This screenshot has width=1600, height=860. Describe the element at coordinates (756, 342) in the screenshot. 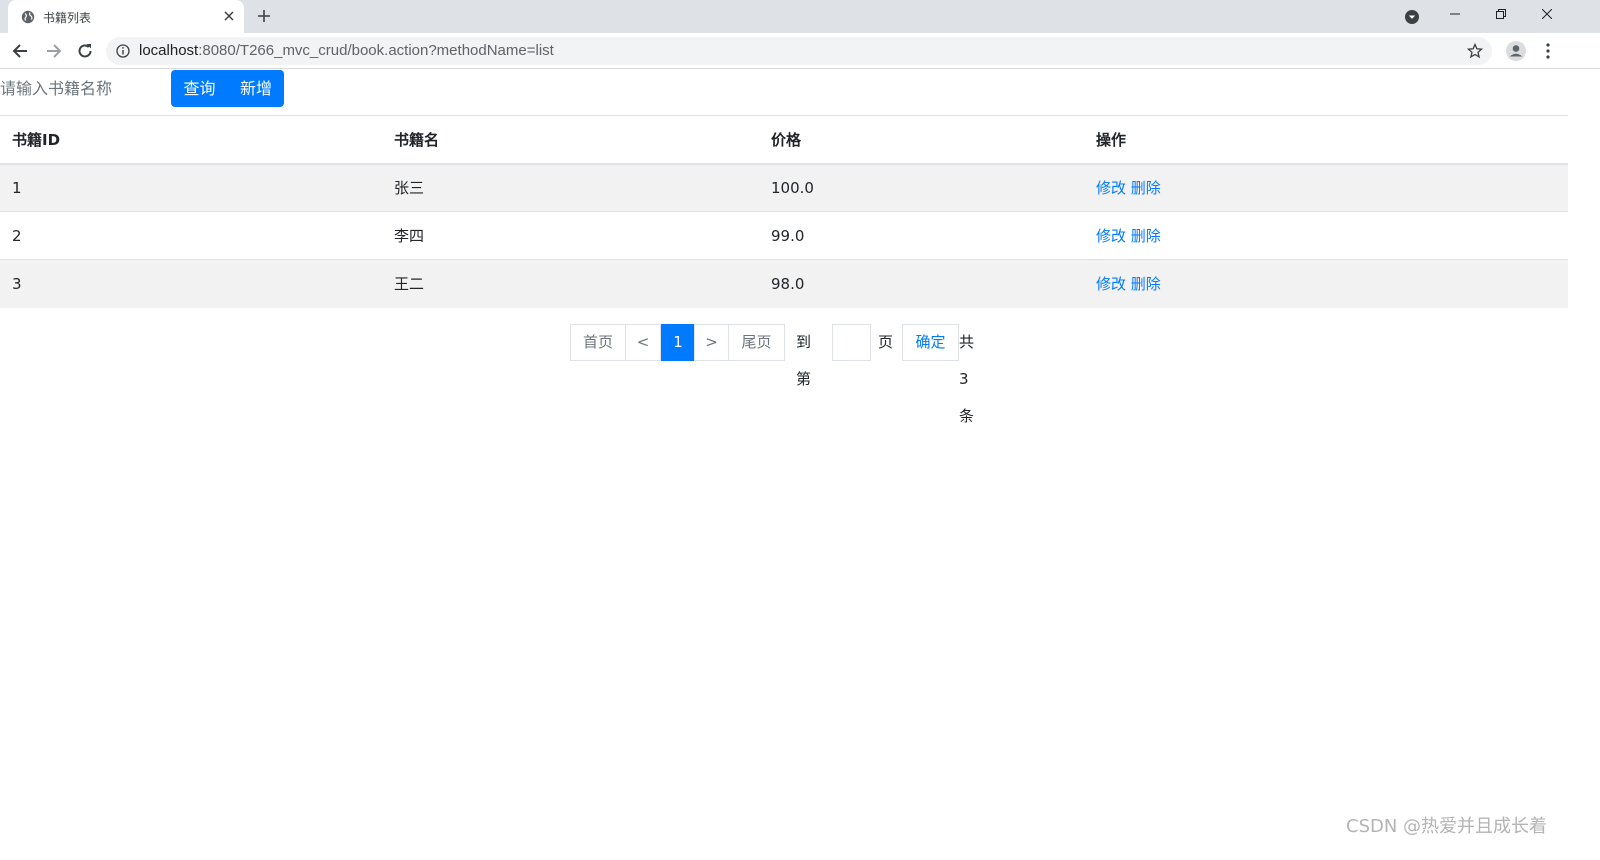

I see `last-page-button: 尾页` at that location.